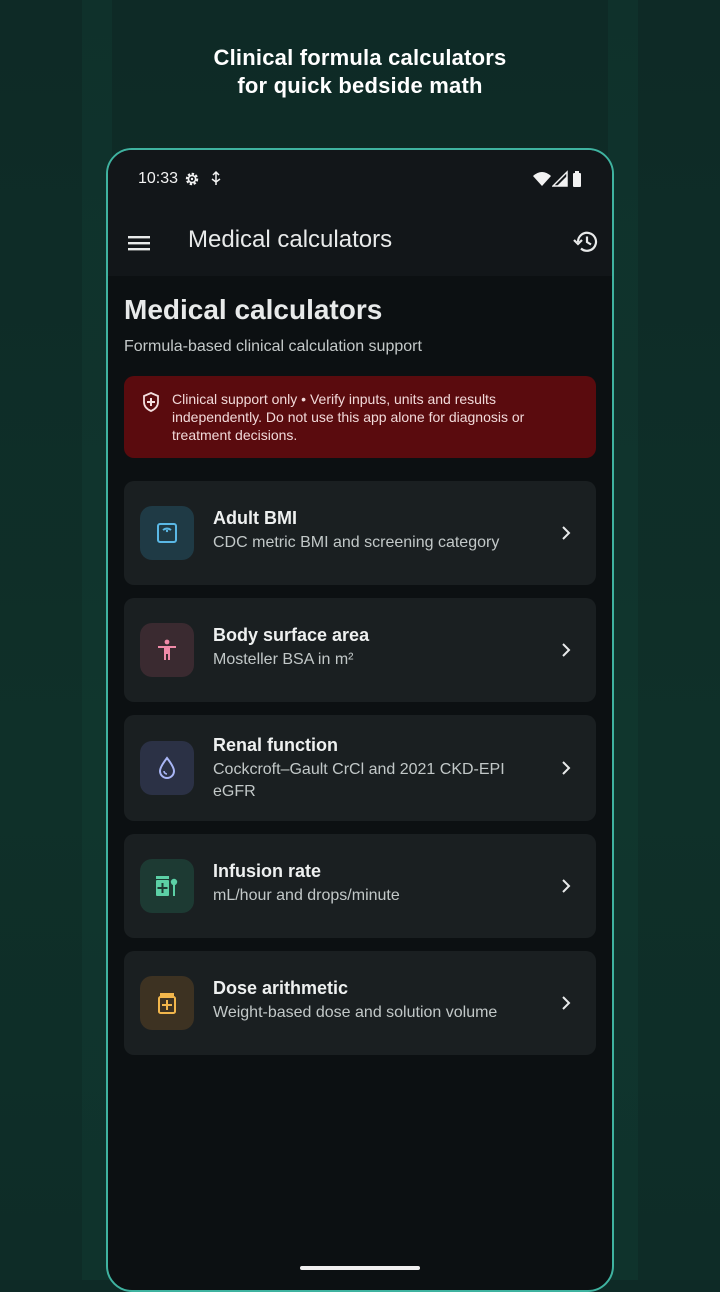 Image resolution: width=720 pixels, height=1292 pixels. What do you see at coordinates (542, 179) in the screenshot?
I see `wifi-icon` at bounding box center [542, 179].